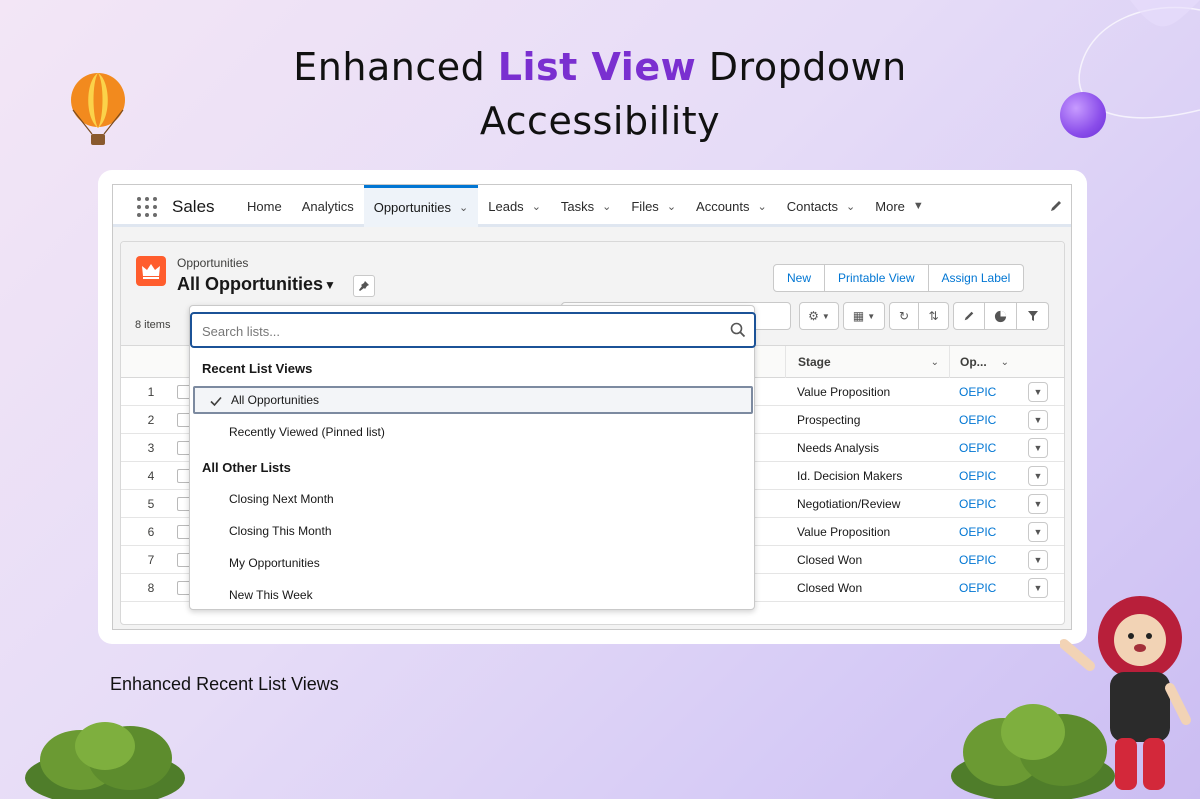 Image resolution: width=1200 pixels, height=799 pixels. I want to click on list-view-name: All Opportunities, so click(250, 284).